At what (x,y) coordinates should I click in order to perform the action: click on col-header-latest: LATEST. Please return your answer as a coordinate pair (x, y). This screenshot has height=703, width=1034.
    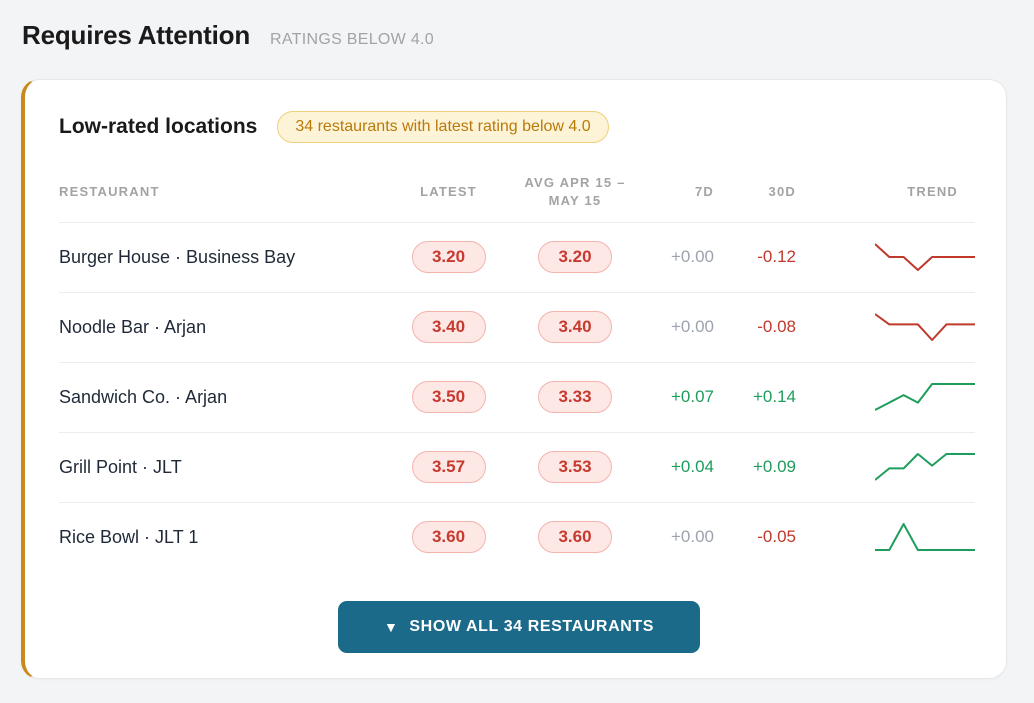
    Looking at the image, I should click on (448, 192).